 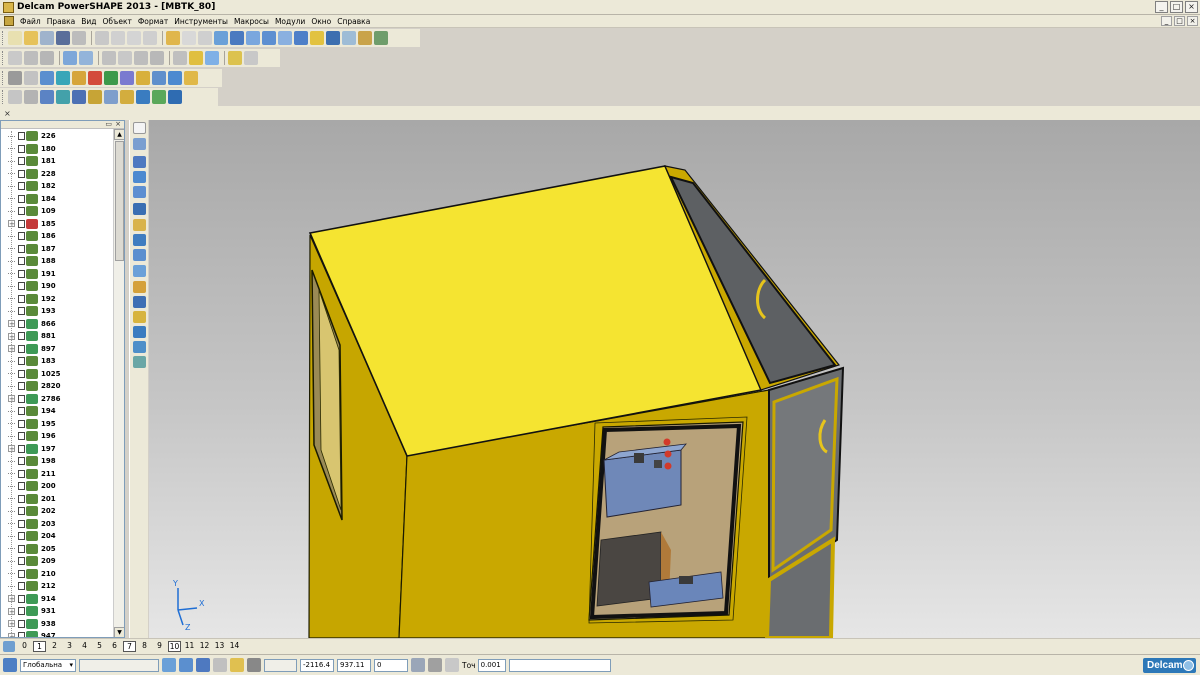 I want to click on view-side-icon, so click(x=47, y=58).